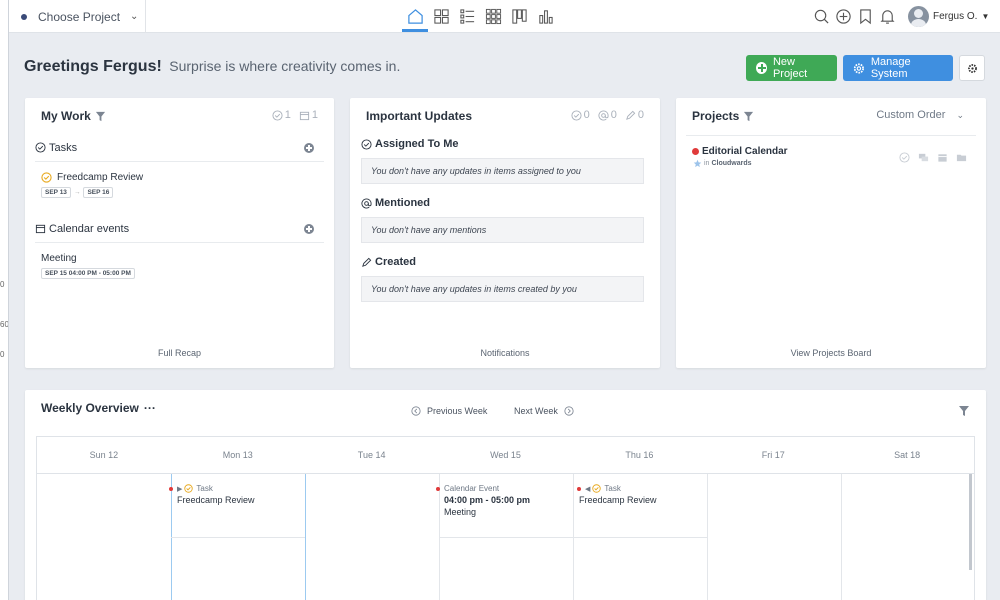  I want to click on event-count-value: 1, so click(314, 115).